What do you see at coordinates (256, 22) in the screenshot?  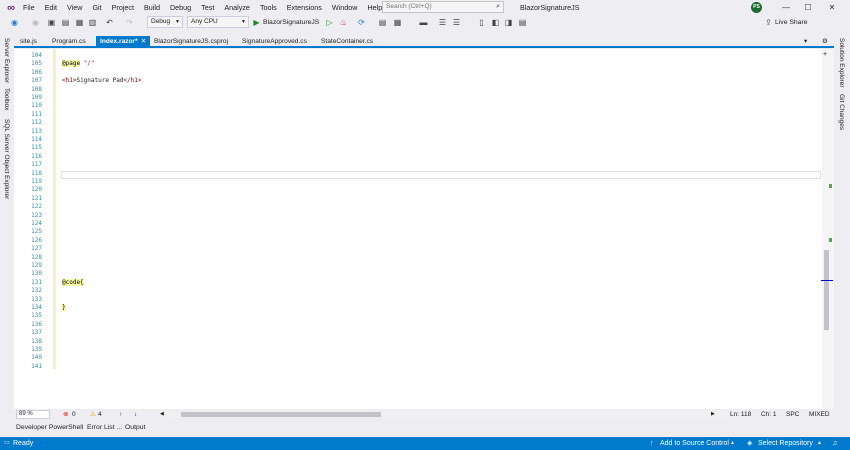 I see `run-icon: ▶` at bounding box center [256, 22].